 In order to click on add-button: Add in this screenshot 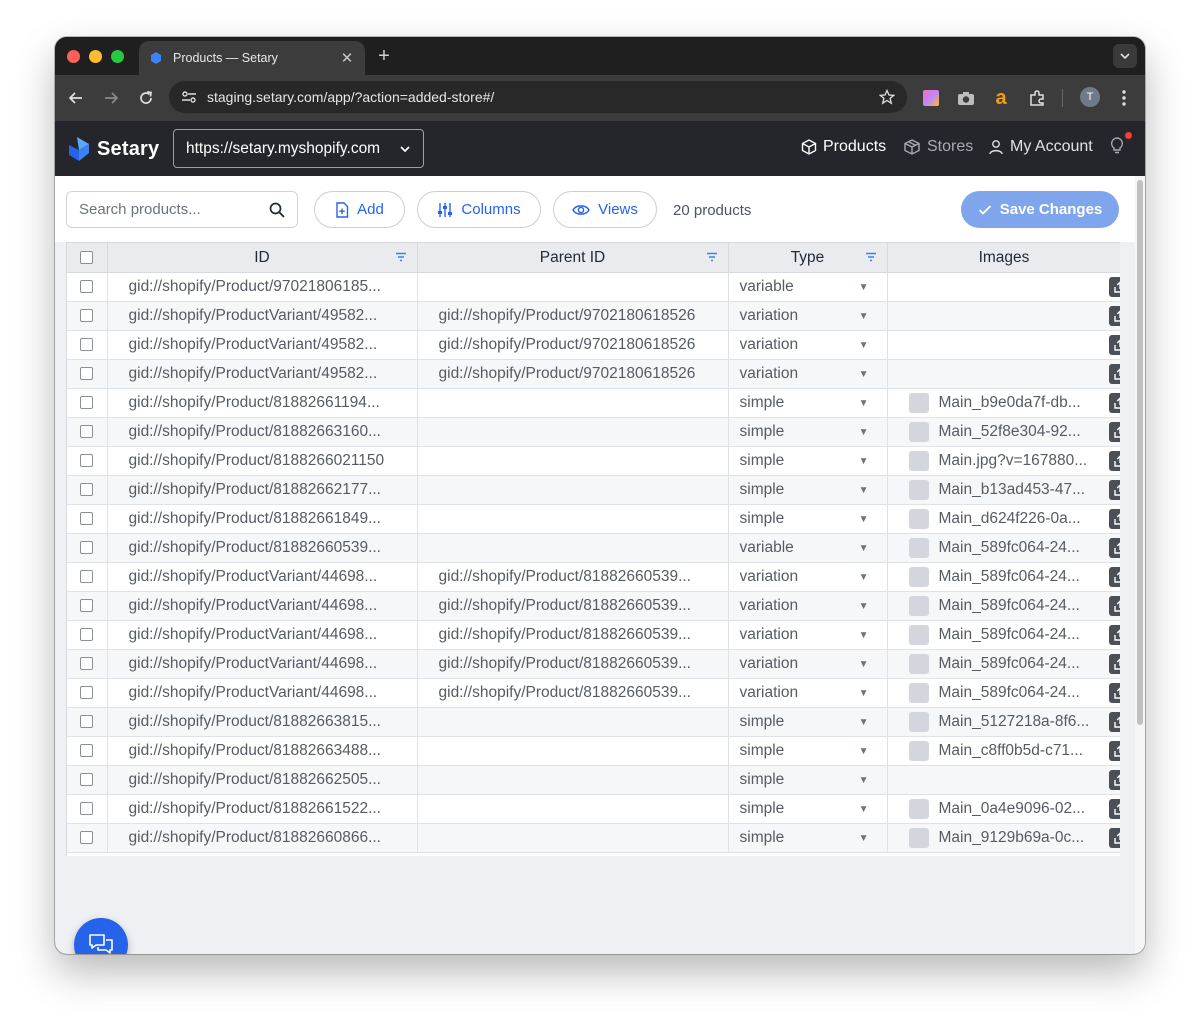, I will do `click(359, 209)`.